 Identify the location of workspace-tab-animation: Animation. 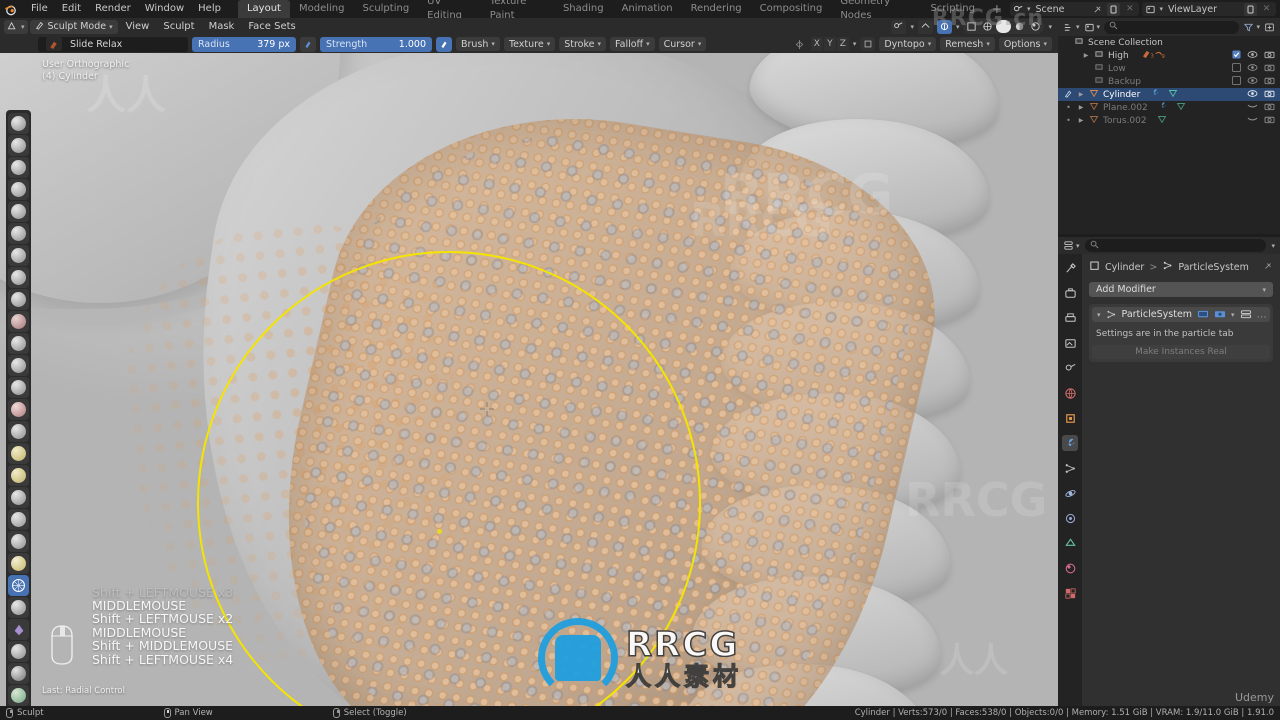
(647, 9).